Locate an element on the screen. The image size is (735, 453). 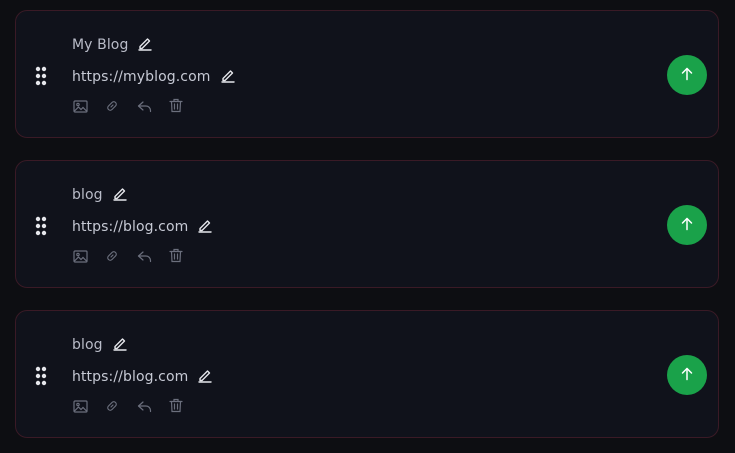
url-row: https://myblog.com is located at coordinates (154, 77).